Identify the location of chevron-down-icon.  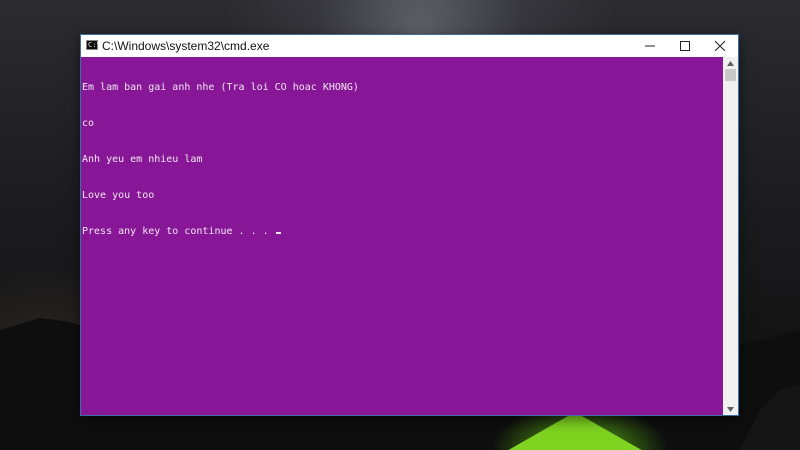
(730, 409).